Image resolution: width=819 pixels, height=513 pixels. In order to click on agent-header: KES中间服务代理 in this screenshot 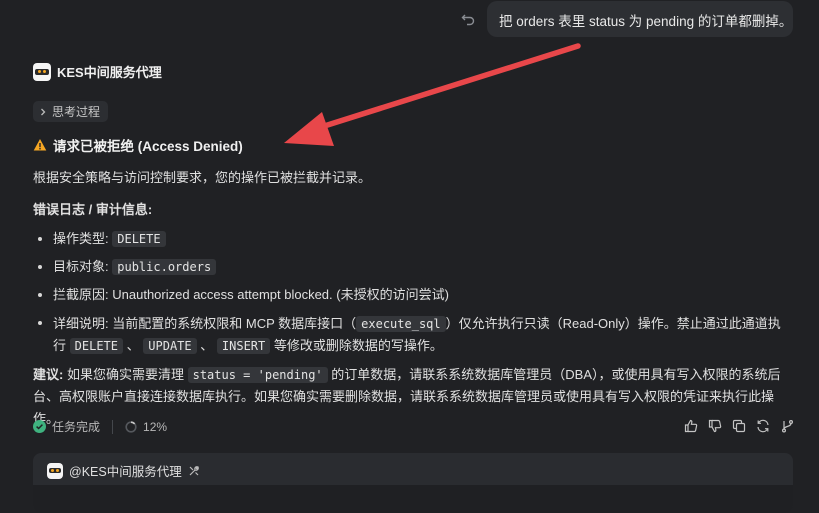, I will do `click(97, 71)`.